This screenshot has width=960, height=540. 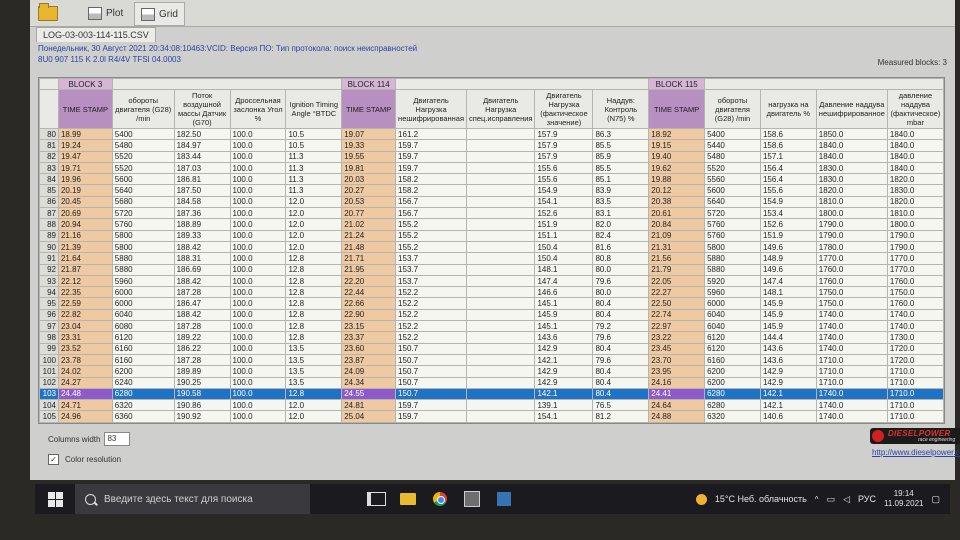 What do you see at coordinates (788, 109) in the screenshot?
I see `column-header: нагрузка на двигатель %` at bounding box center [788, 109].